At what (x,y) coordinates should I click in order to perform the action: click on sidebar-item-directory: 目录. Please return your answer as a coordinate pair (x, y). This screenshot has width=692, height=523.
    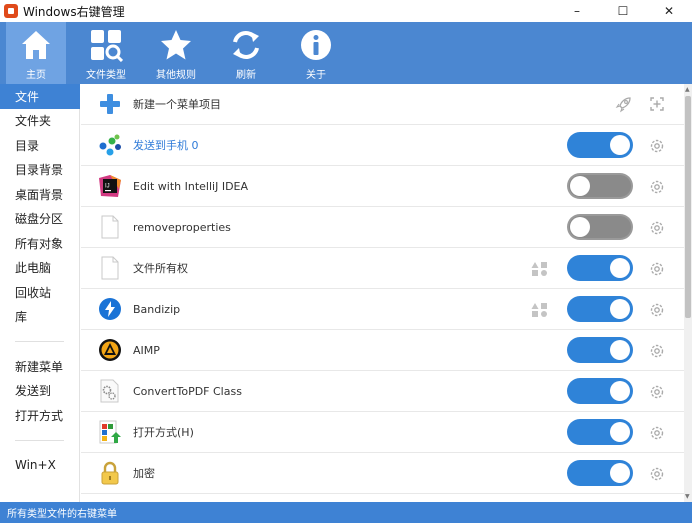
    Looking at the image, I should click on (39, 145).